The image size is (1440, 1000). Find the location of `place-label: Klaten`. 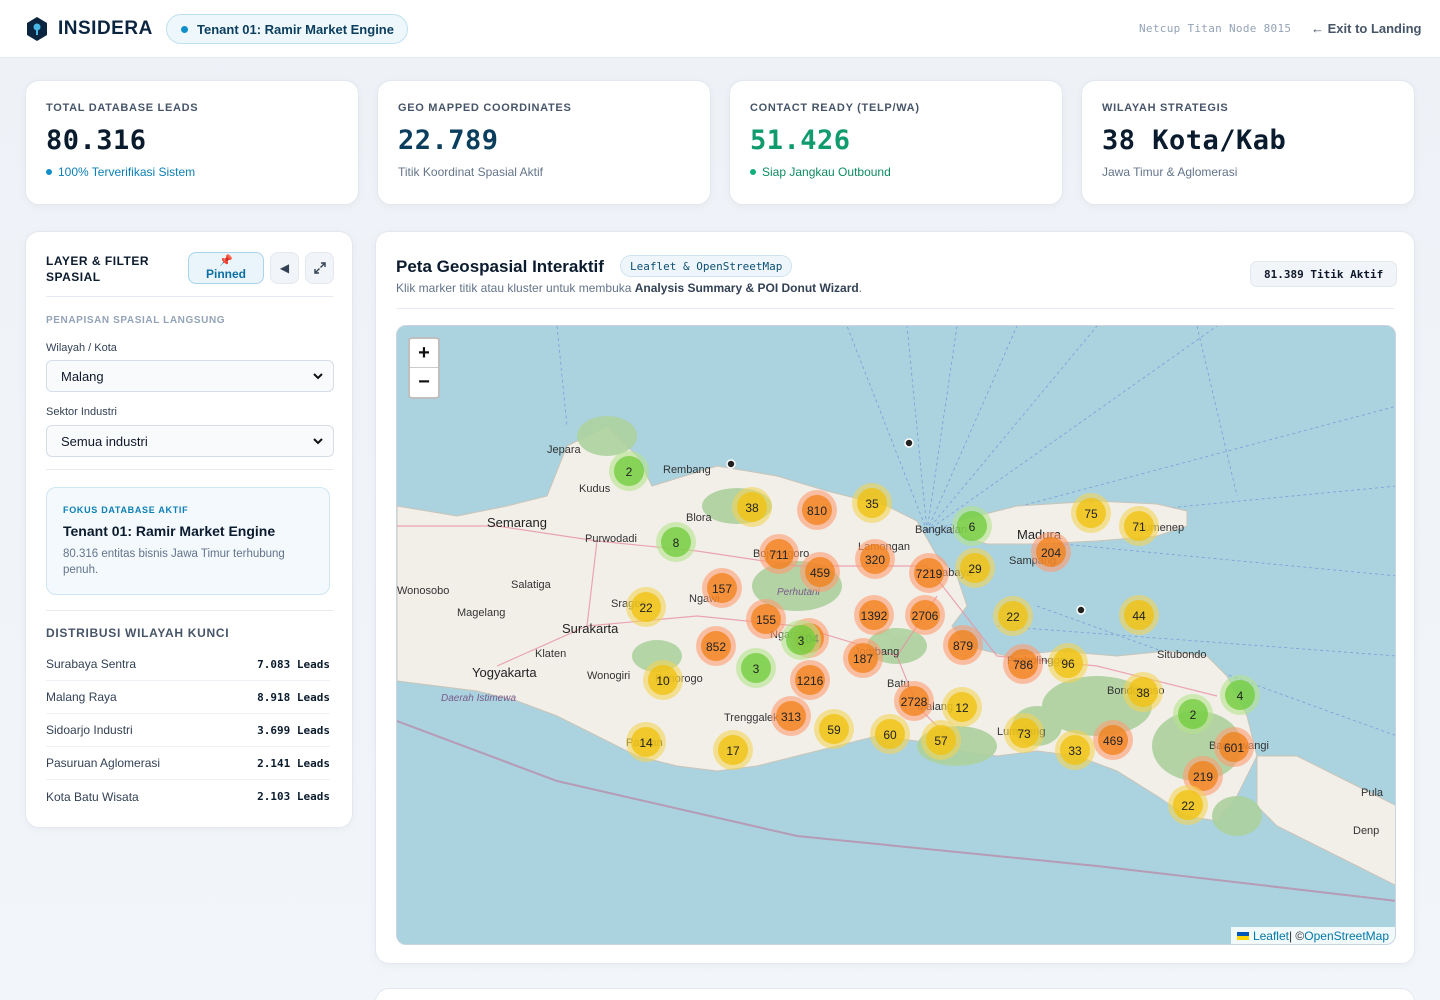

place-label: Klaten is located at coordinates (550, 654).